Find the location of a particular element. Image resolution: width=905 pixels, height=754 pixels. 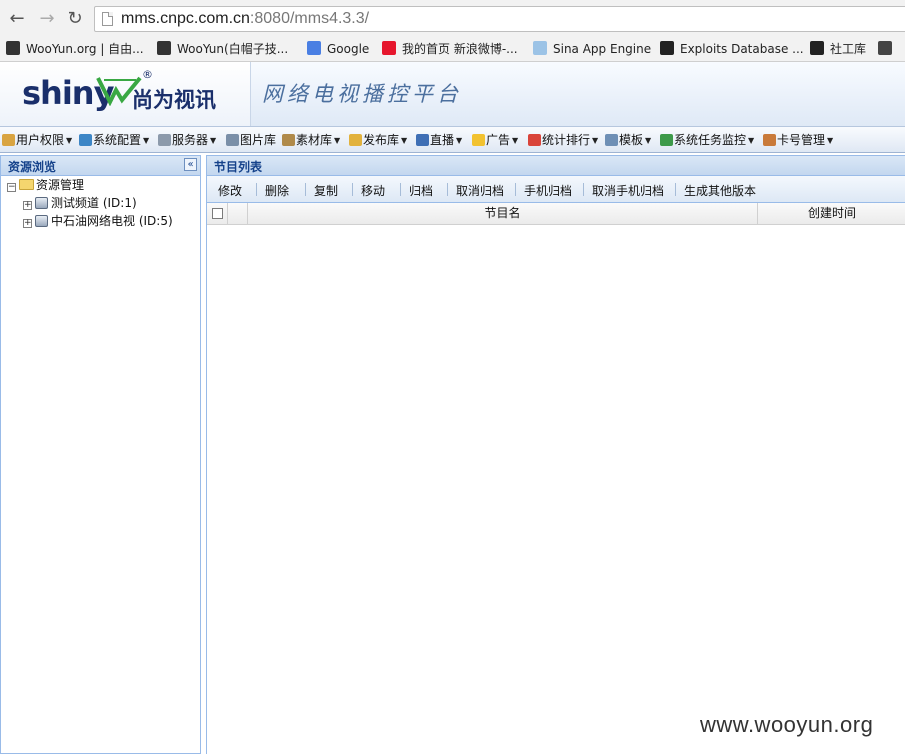

menu-item: 直播 ▼ is located at coordinates (439, 140).